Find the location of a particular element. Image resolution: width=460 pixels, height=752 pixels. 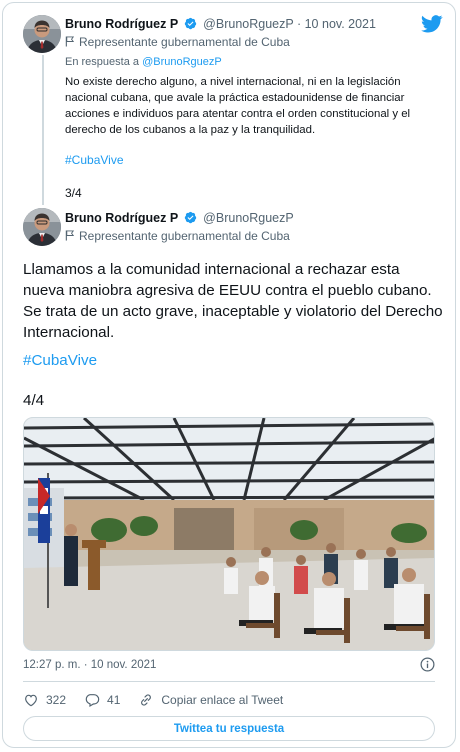

copy-link-label: Copiar enlace al Tweet is located at coordinates (222, 700).